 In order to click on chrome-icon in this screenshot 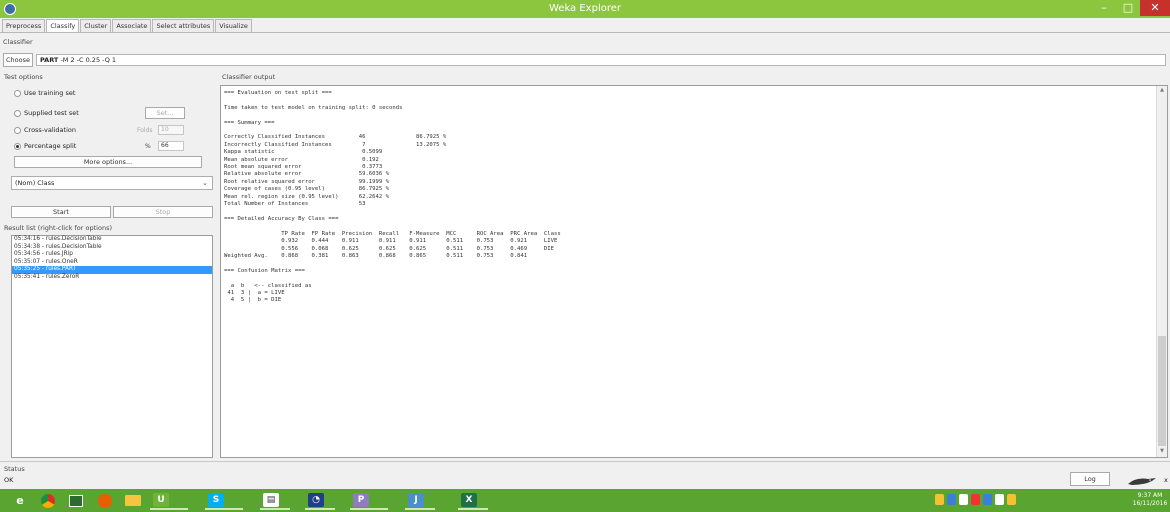, I will do `click(48, 500)`.